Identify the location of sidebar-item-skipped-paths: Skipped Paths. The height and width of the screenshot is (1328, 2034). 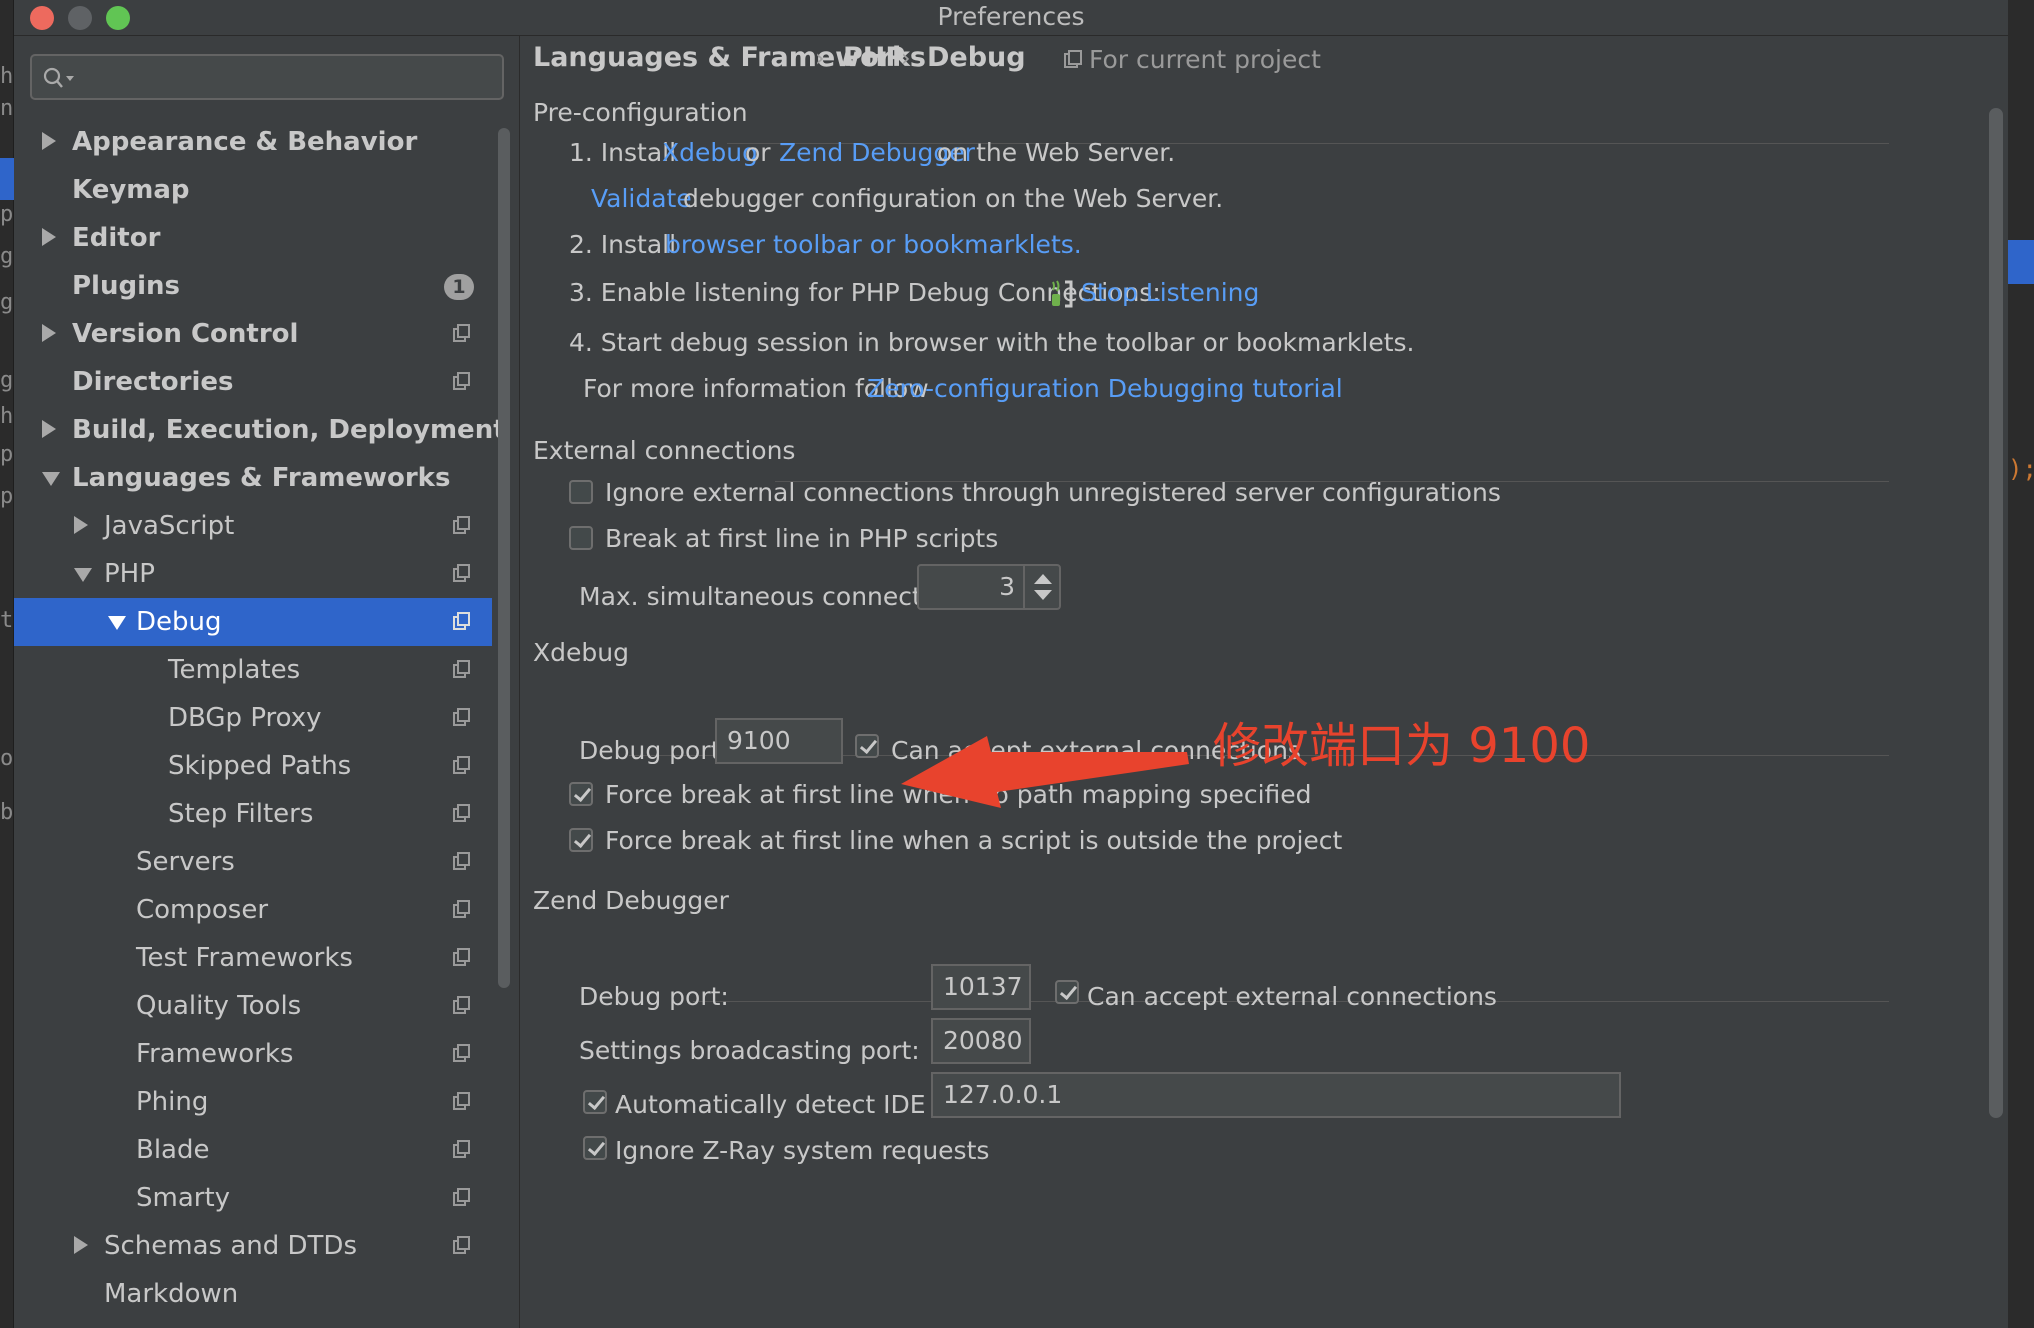
(253, 766).